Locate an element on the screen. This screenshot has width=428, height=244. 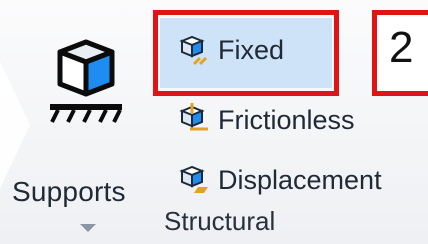
supports-dropdown-caret is located at coordinates (88, 228).